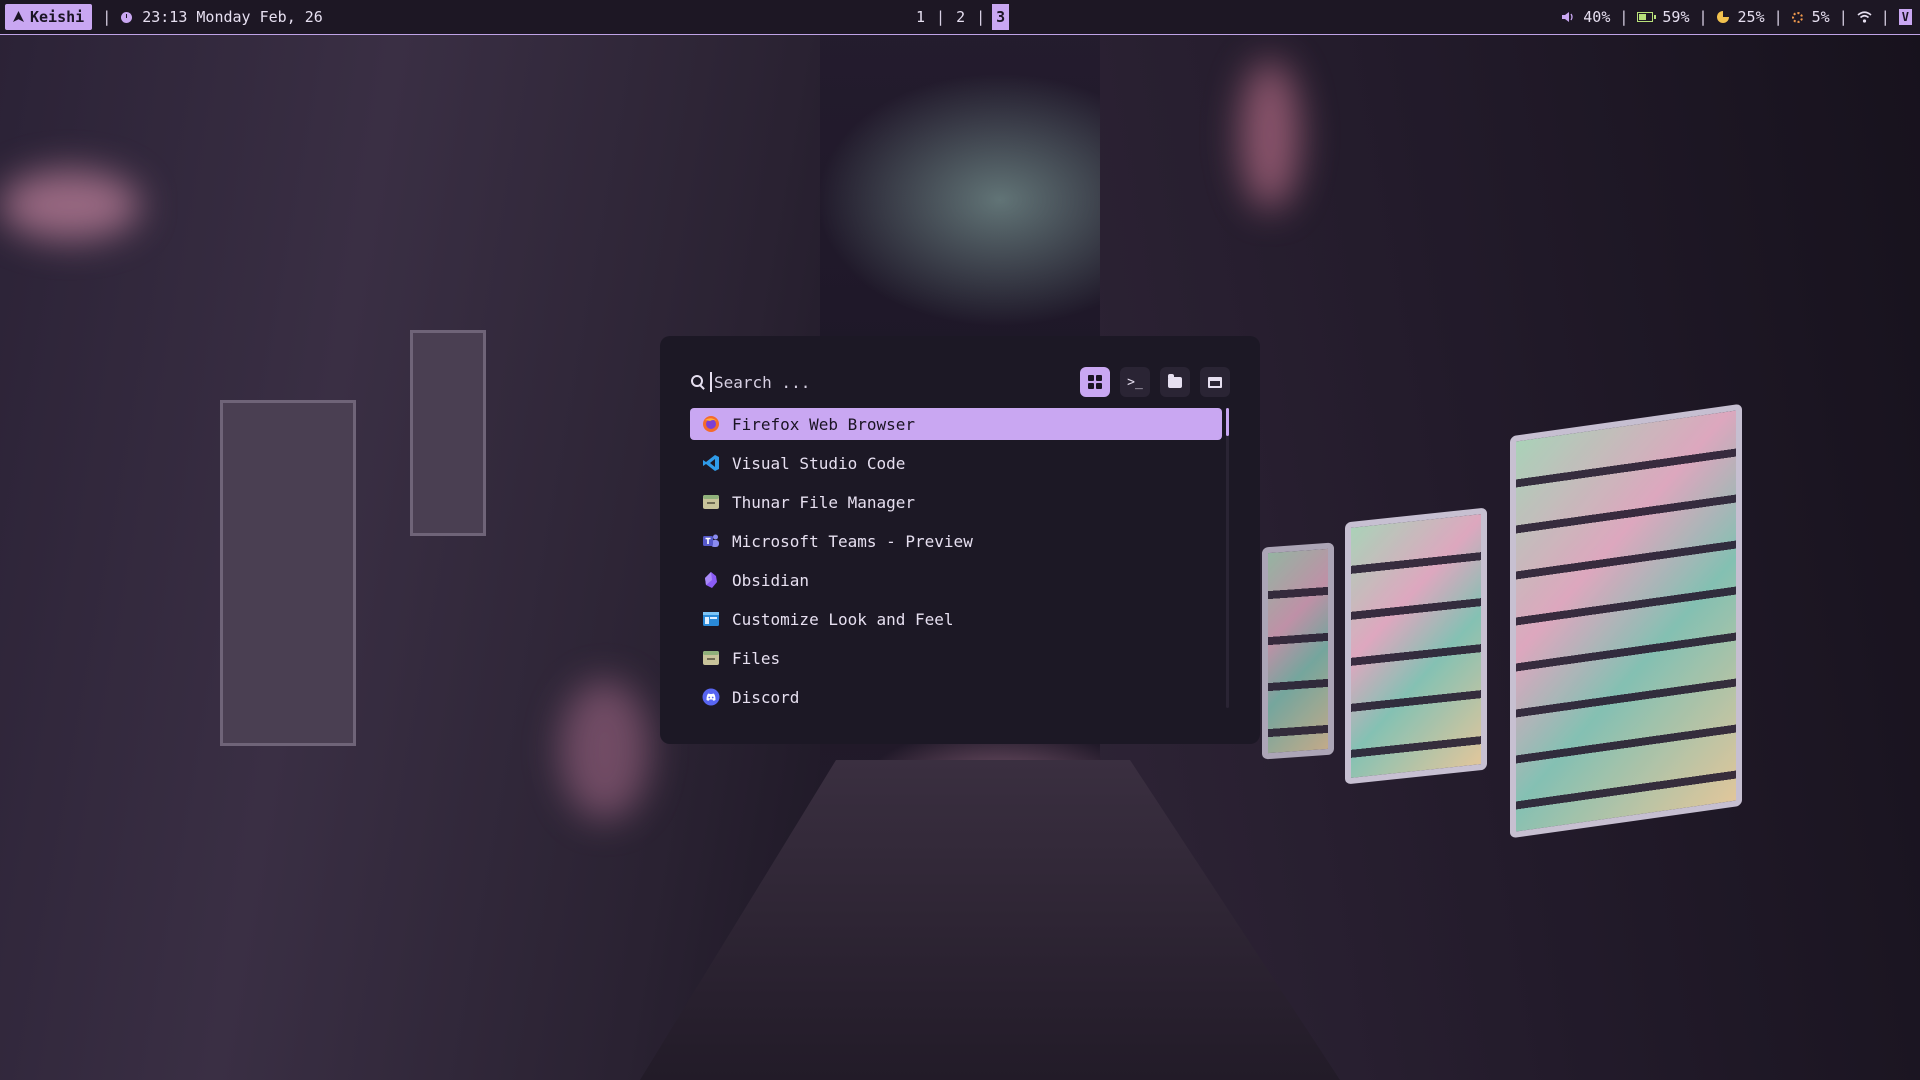 This screenshot has width=1920, height=1080. I want to click on brightness-icon, so click(1797, 17).